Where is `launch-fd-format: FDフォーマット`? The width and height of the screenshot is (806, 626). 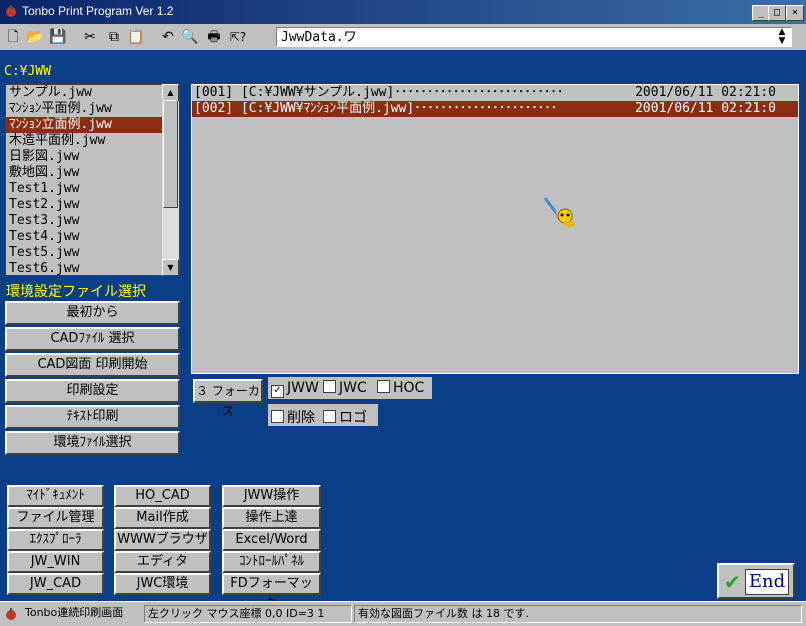
launch-fd-format: FDフォーマット is located at coordinates (271, 591).